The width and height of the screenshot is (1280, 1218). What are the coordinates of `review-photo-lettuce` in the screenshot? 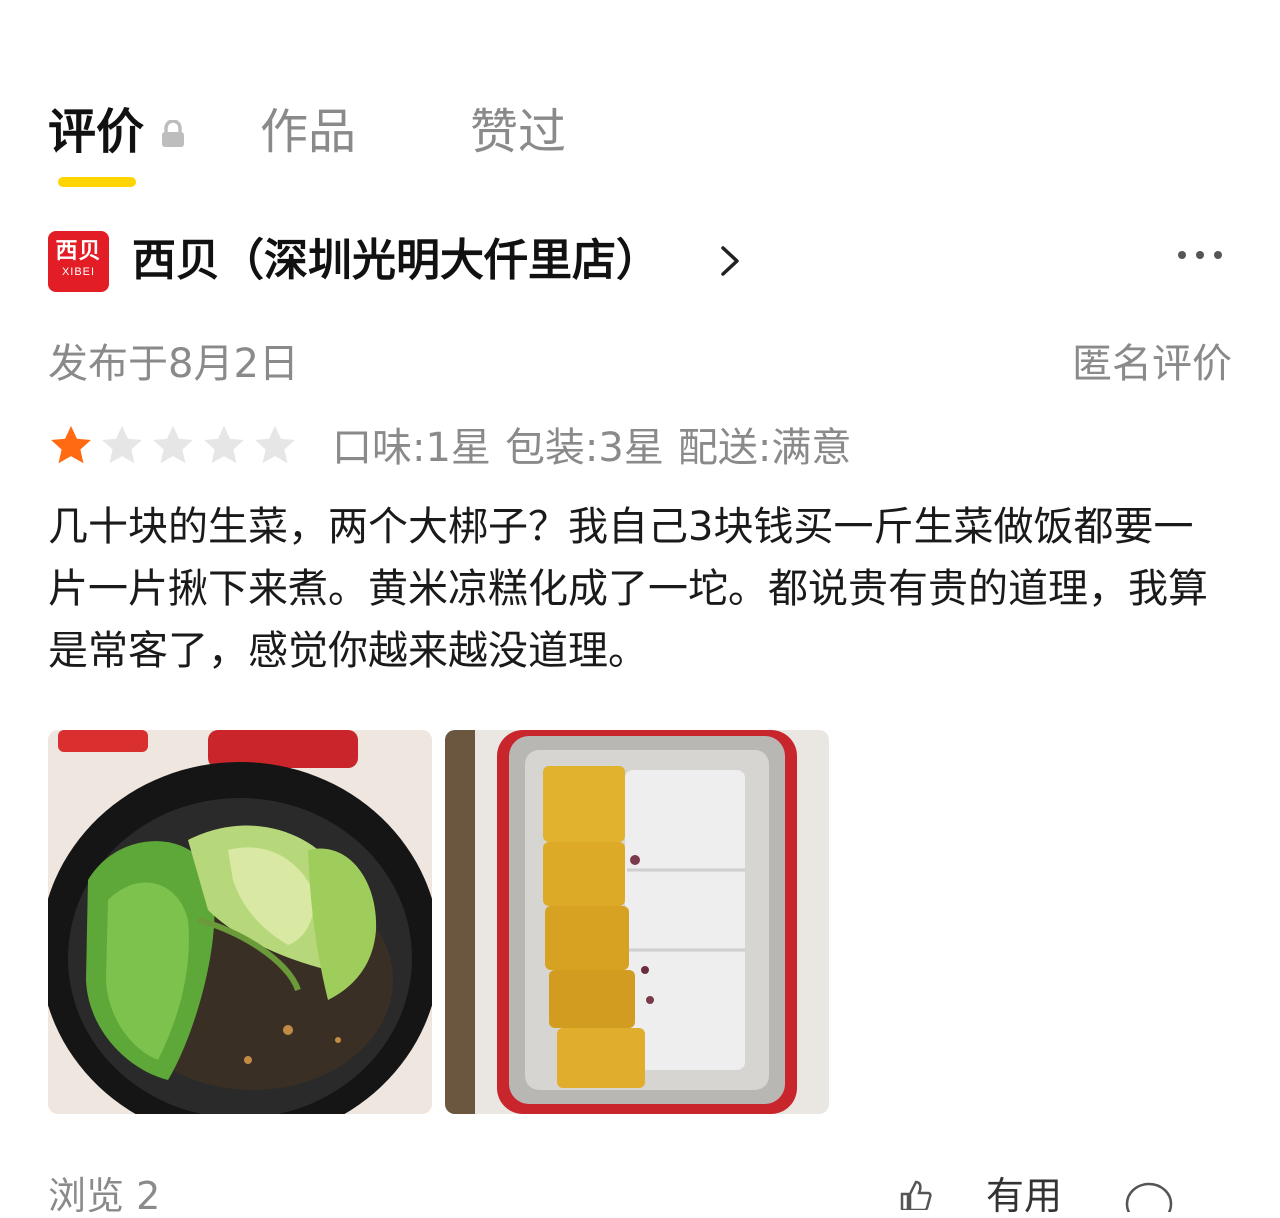 It's located at (240, 922).